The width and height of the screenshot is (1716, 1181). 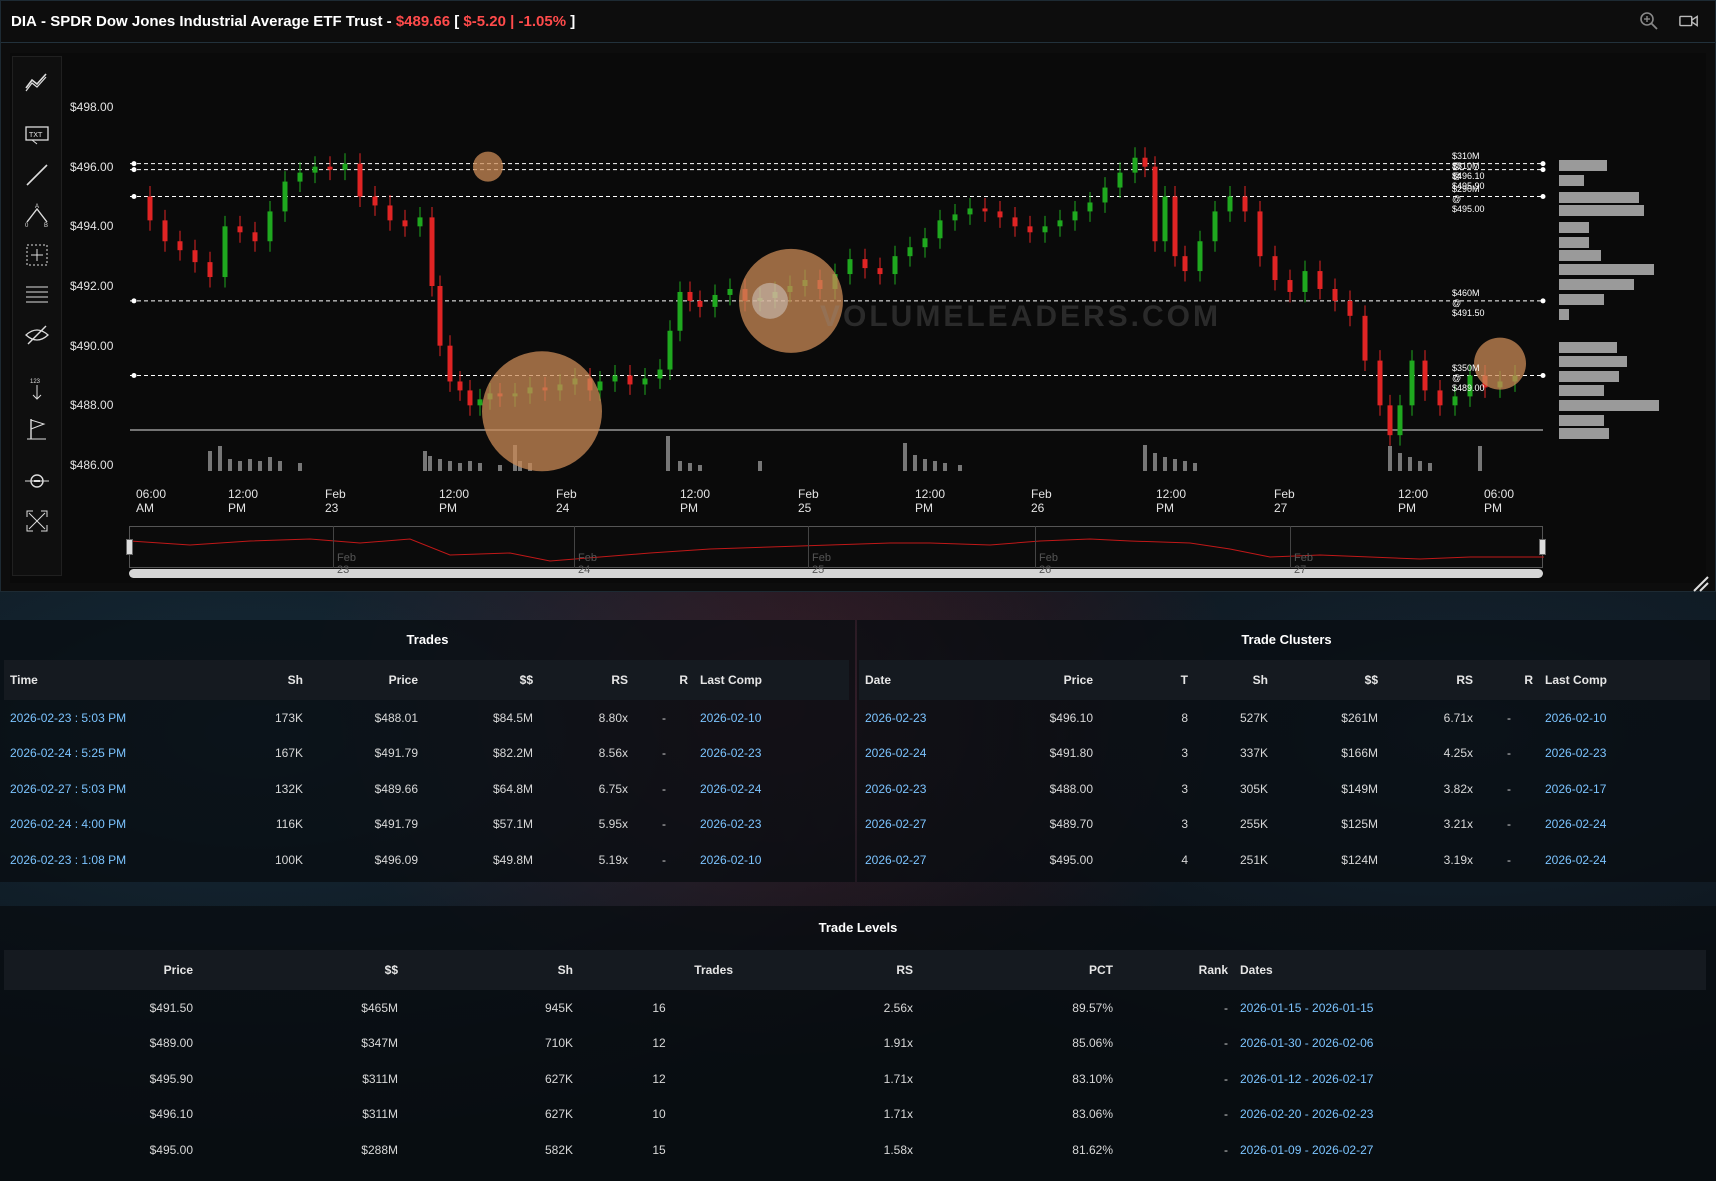 What do you see at coordinates (1470, 1079) in the screenshot?
I see `table-cell: 2026-01-12 - 2026-02-17` at bounding box center [1470, 1079].